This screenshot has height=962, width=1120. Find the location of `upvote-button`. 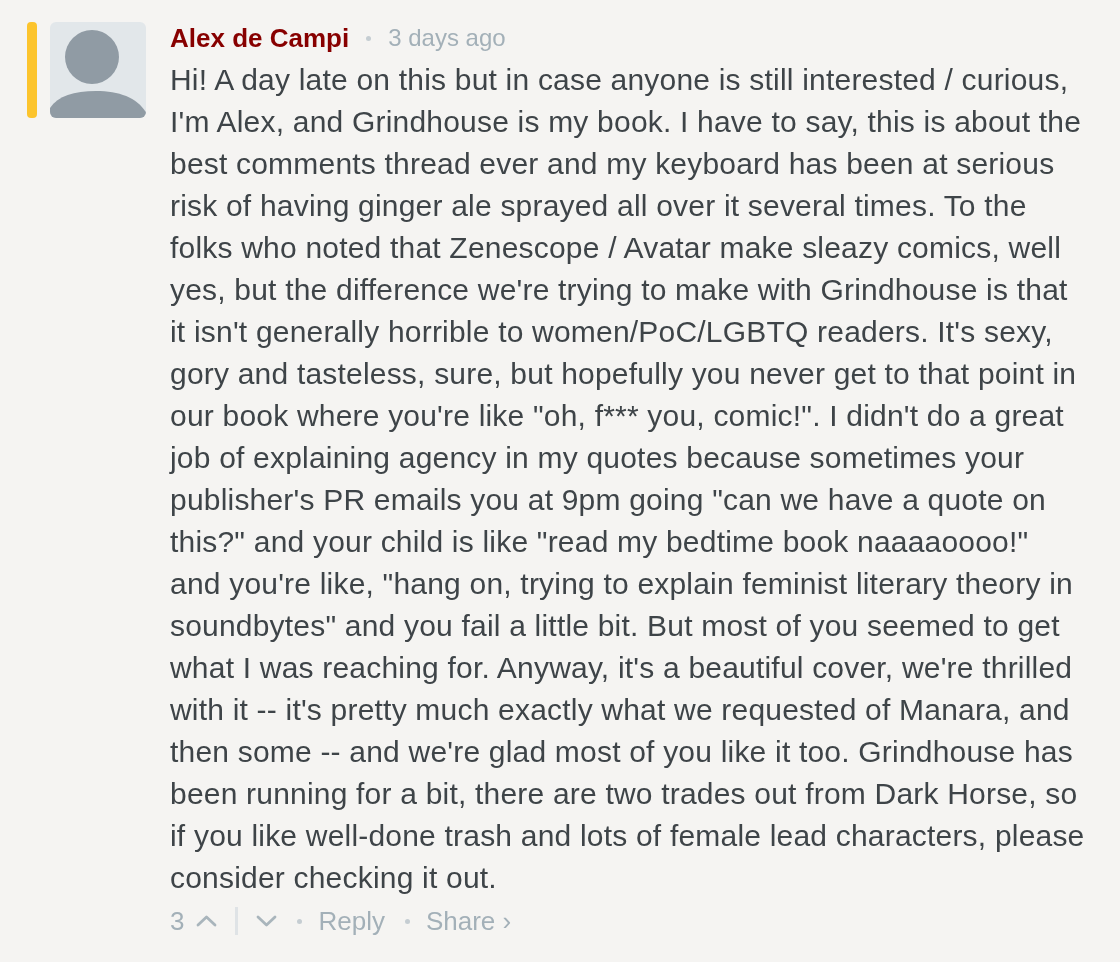

upvote-button is located at coordinates (207, 921).